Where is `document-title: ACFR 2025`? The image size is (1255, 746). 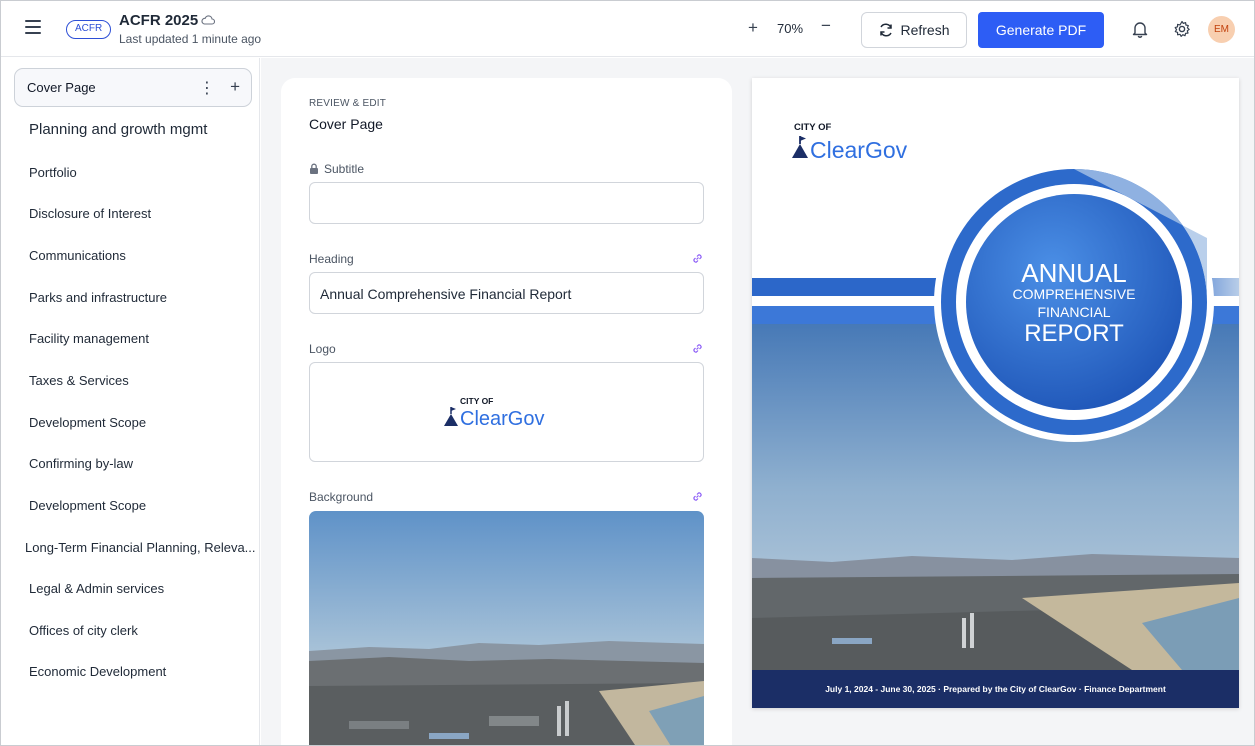 document-title: ACFR 2025 is located at coordinates (159, 20).